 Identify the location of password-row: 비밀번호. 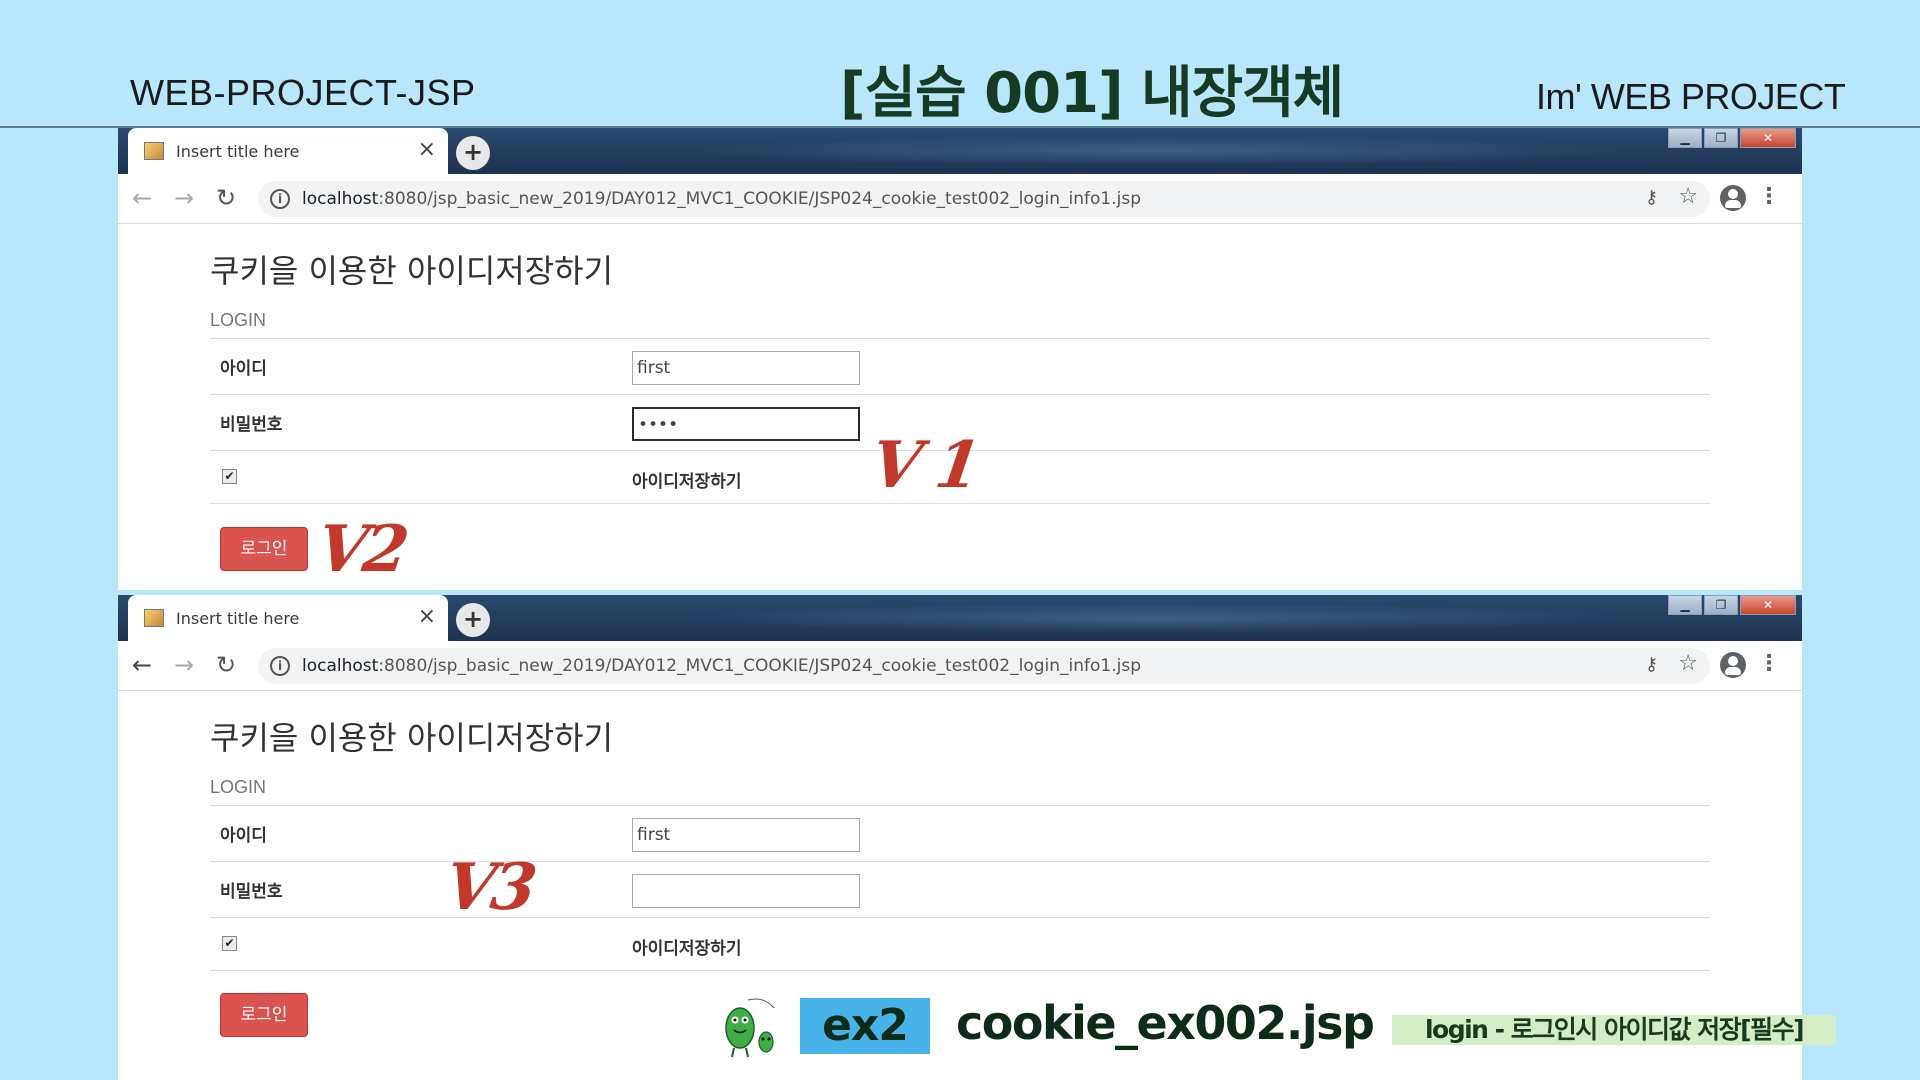
(960, 889).